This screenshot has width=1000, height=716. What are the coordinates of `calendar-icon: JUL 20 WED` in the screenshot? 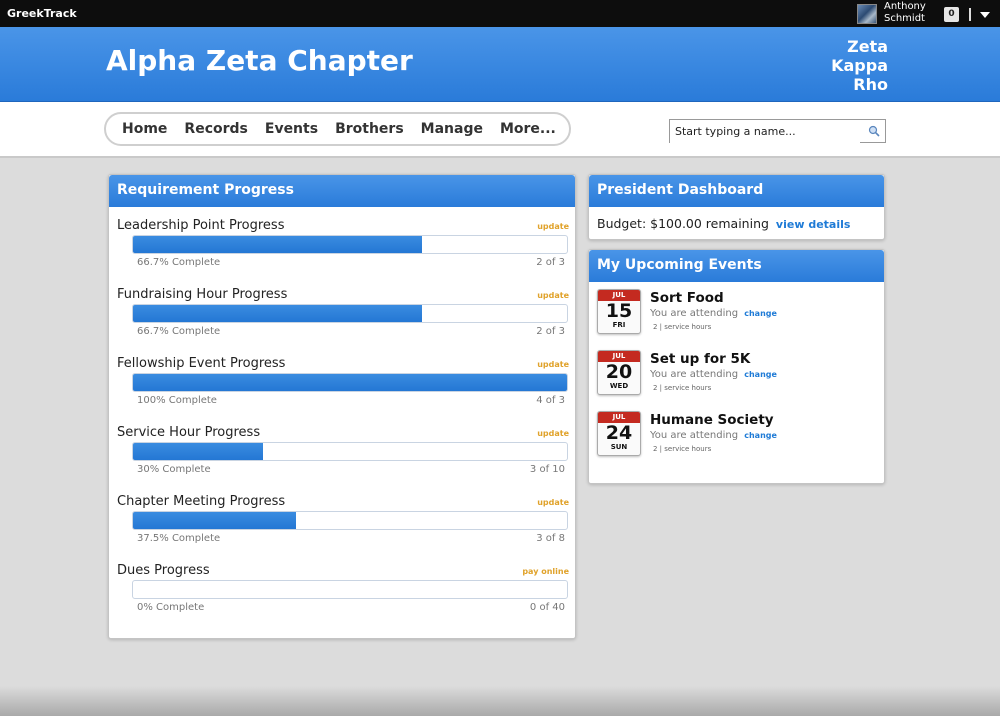 It's located at (619, 372).